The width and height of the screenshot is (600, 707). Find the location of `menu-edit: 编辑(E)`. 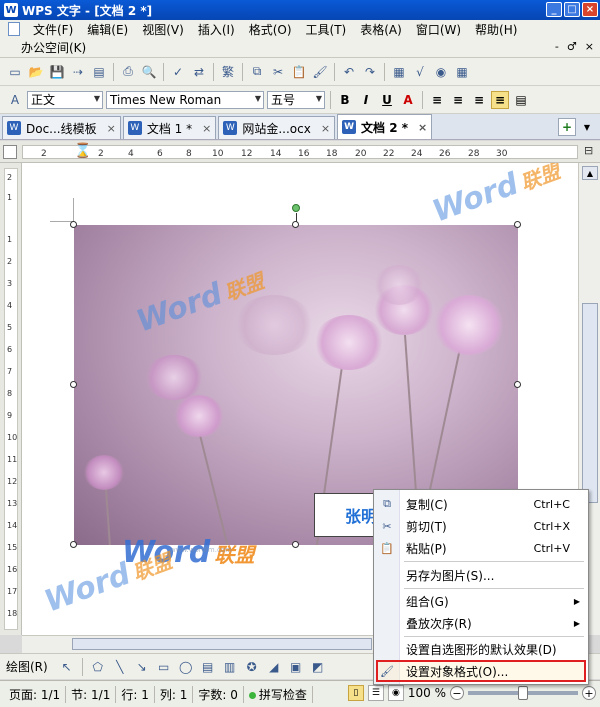

menu-edit: 编辑(E) is located at coordinates (107, 29).